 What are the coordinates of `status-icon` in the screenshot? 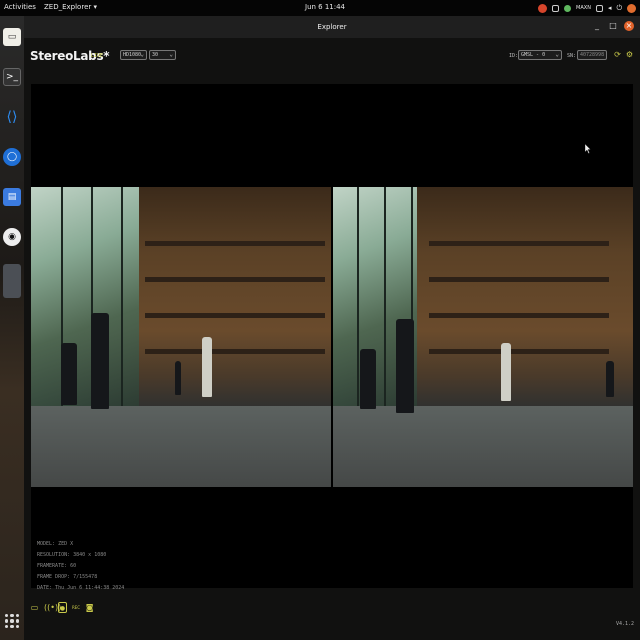 It's located at (556, 8).